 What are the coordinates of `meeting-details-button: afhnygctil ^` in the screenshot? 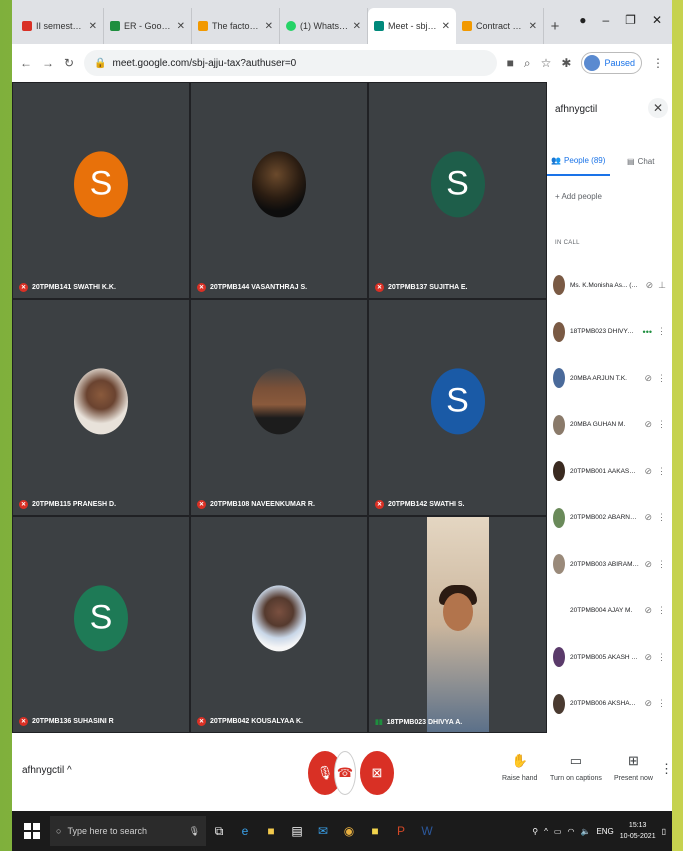 It's located at (47, 770).